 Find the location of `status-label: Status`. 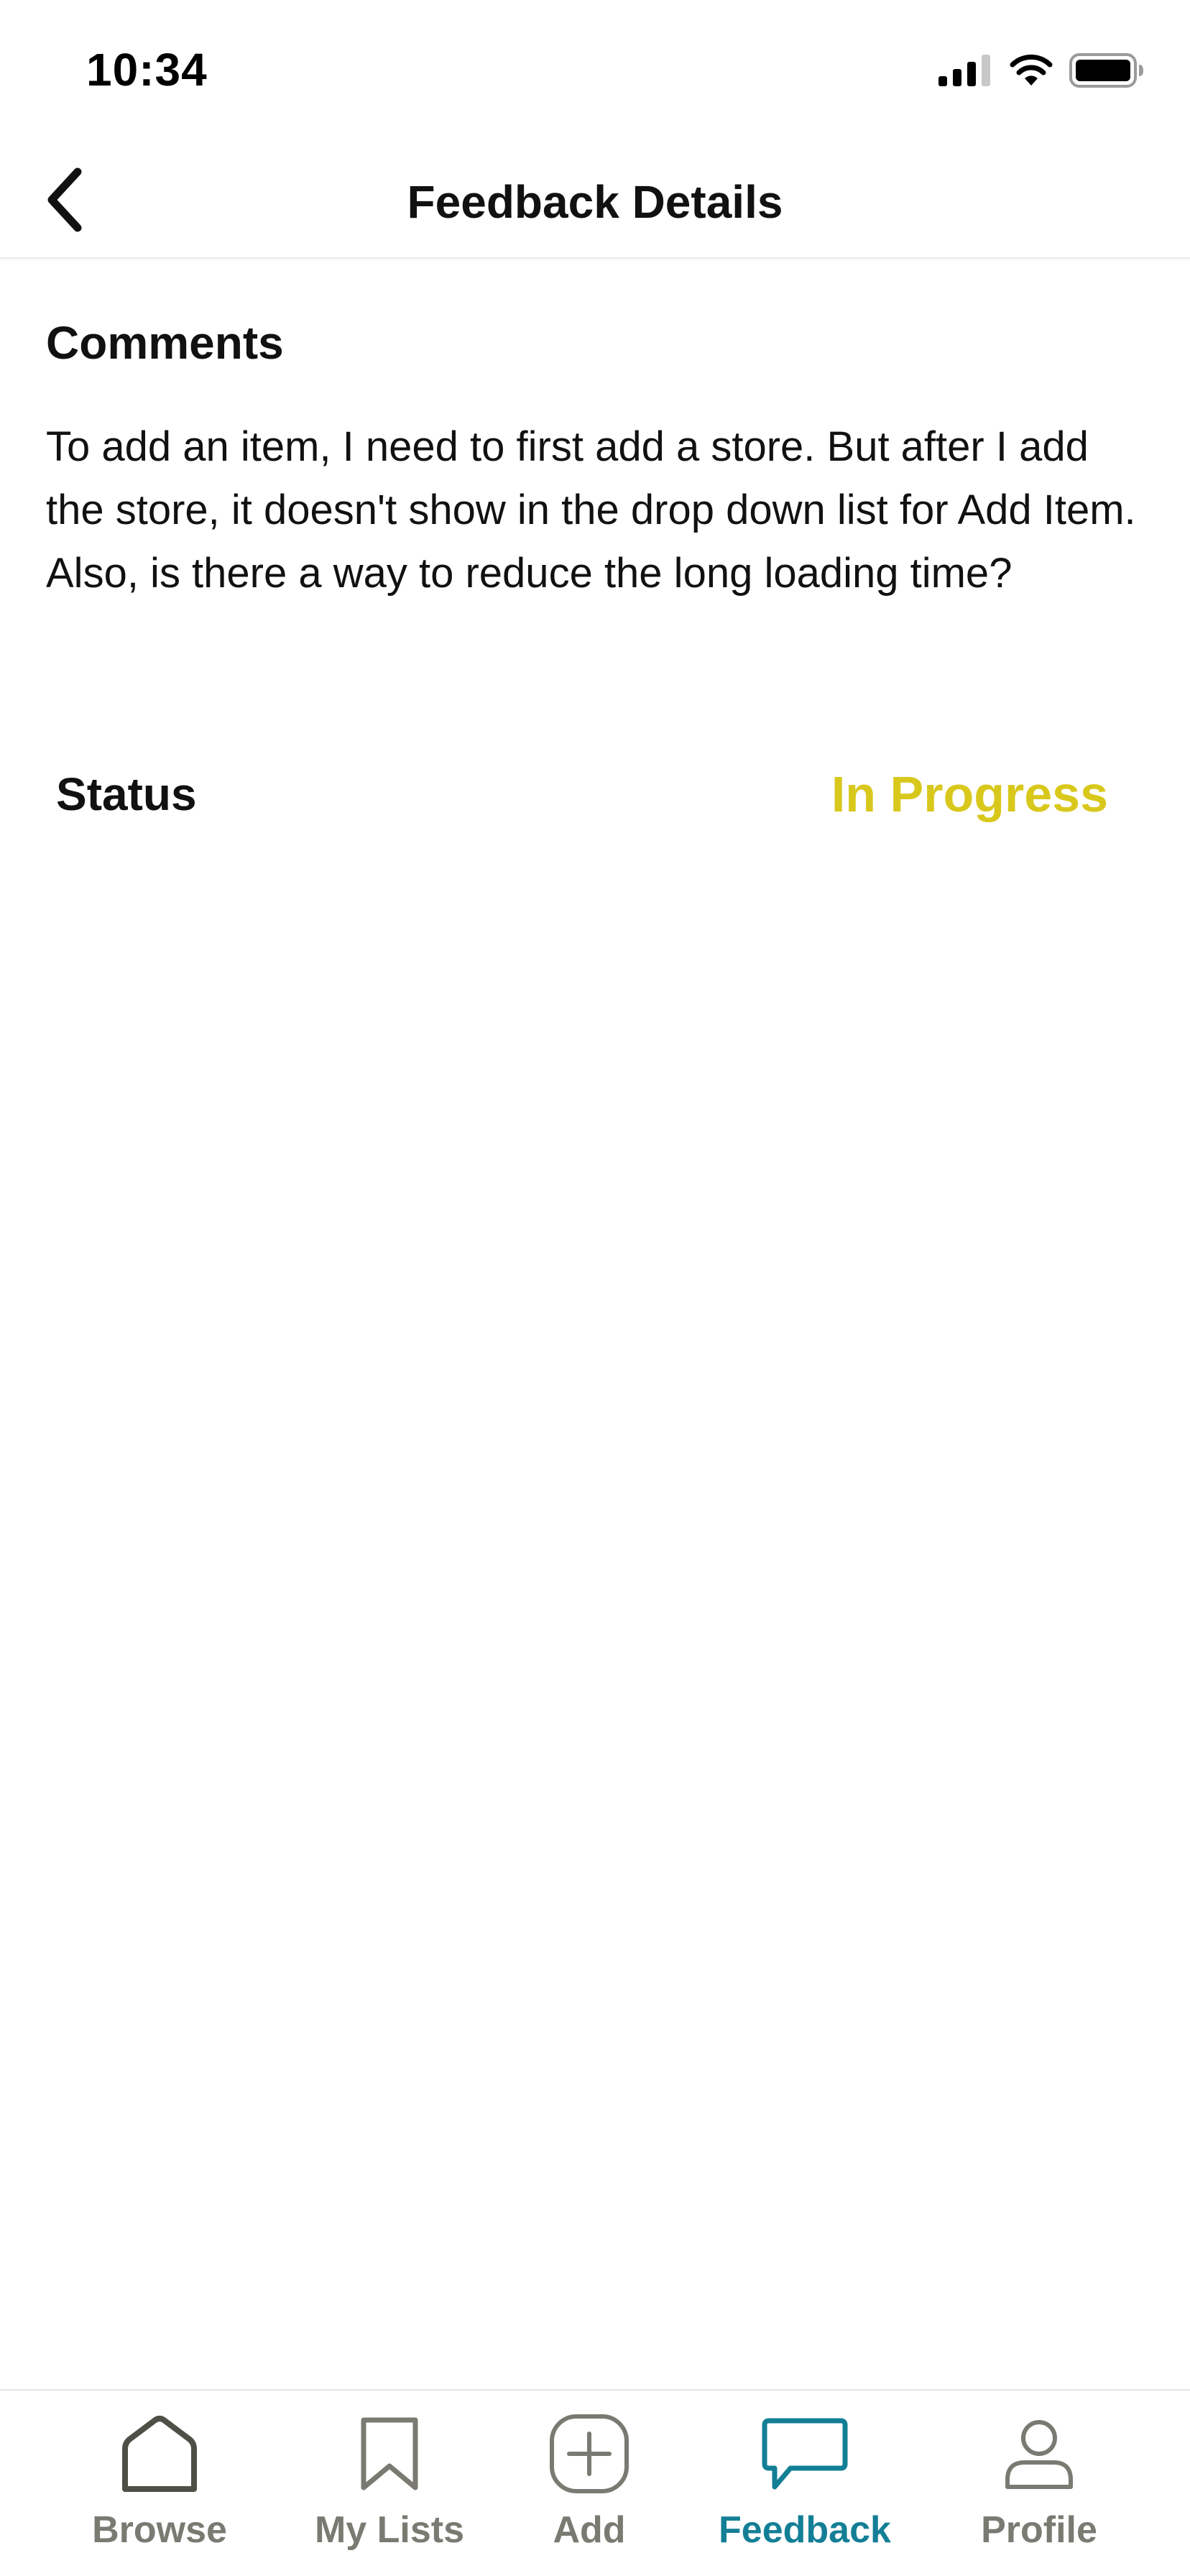

status-label: Status is located at coordinates (126, 794).